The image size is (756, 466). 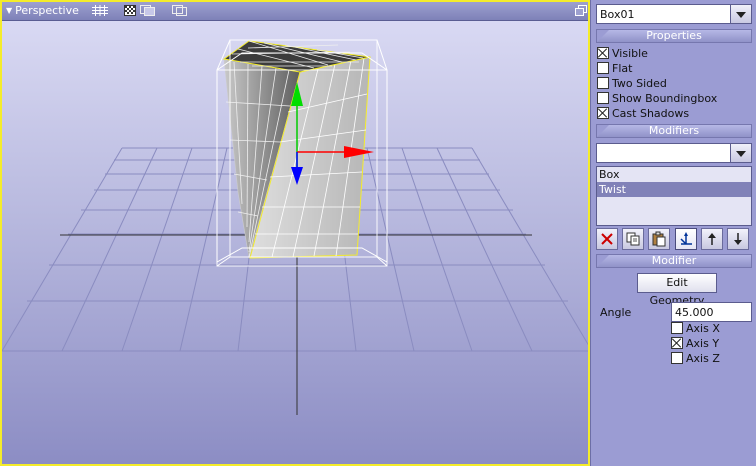 What do you see at coordinates (674, 261) in the screenshot?
I see `modifier-section-header: Modifier` at bounding box center [674, 261].